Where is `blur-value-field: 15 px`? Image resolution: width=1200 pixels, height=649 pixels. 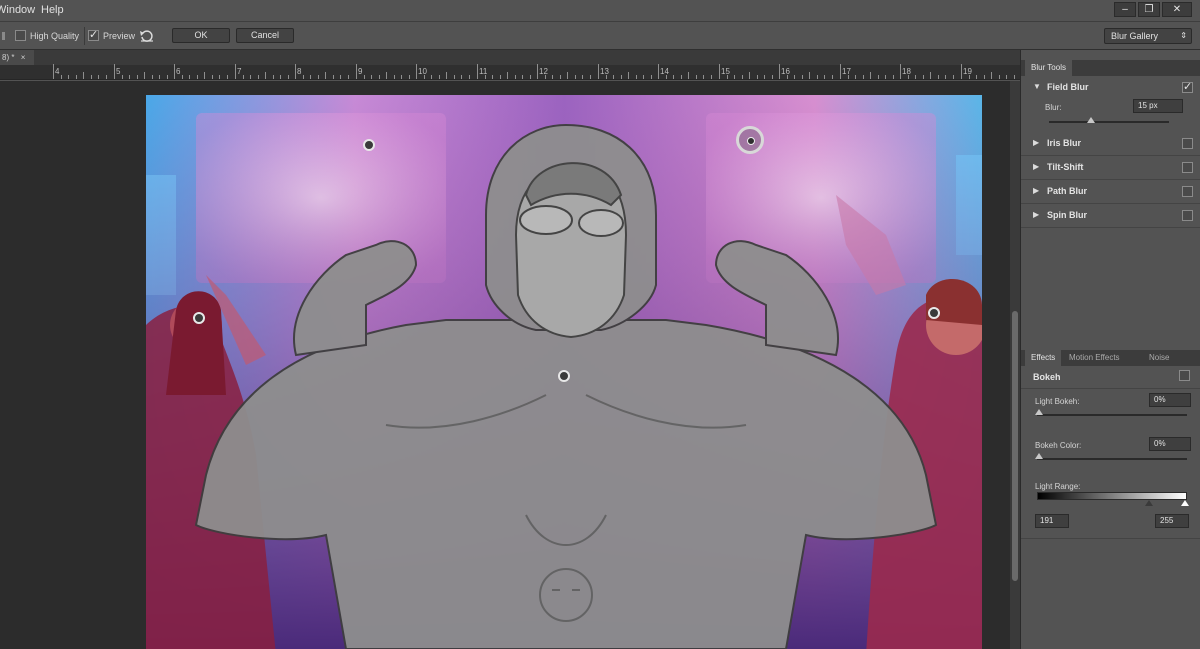 blur-value-field: 15 px is located at coordinates (1158, 106).